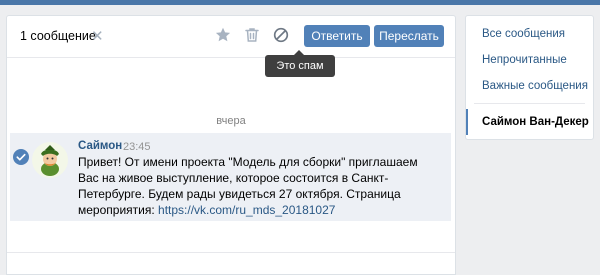  Describe the element at coordinates (300, 2) in the screenshot. I see `top-header-bar` at that location.